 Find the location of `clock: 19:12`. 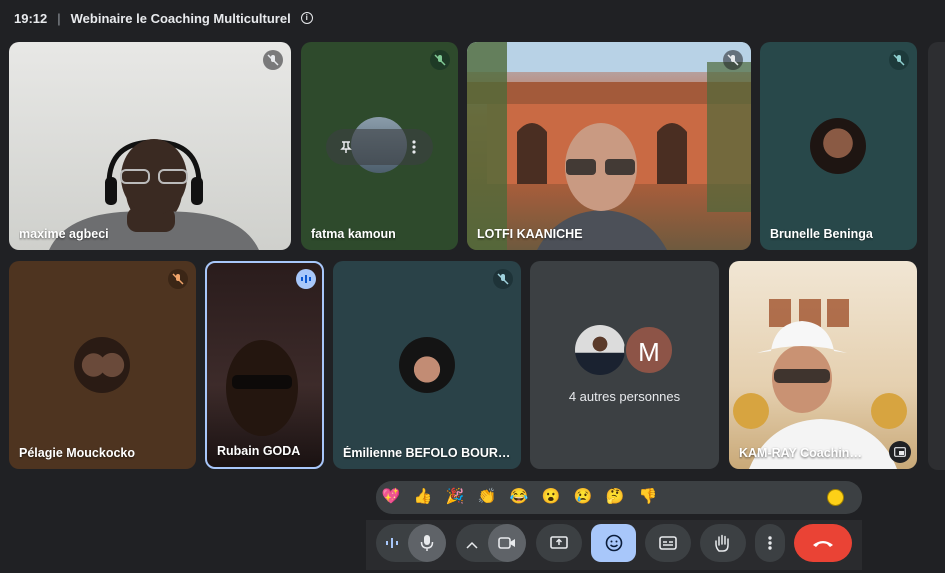

clock: 19:12 is located at coordinates (31, 18).